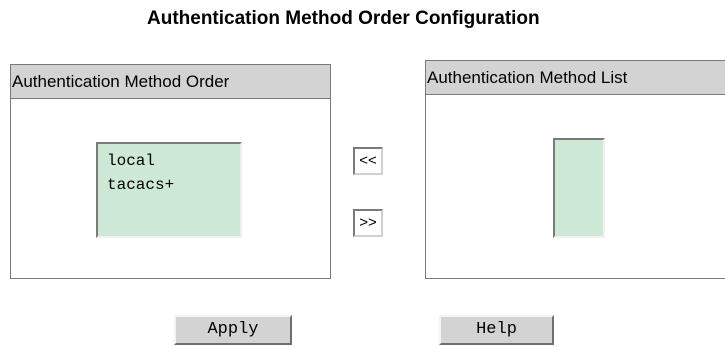 This screenshot has width=725, height=347. Describe the element at coordinates (575, 78) in the screenshot. I see `method-list-panel-header: Authentication Method List` at that location.